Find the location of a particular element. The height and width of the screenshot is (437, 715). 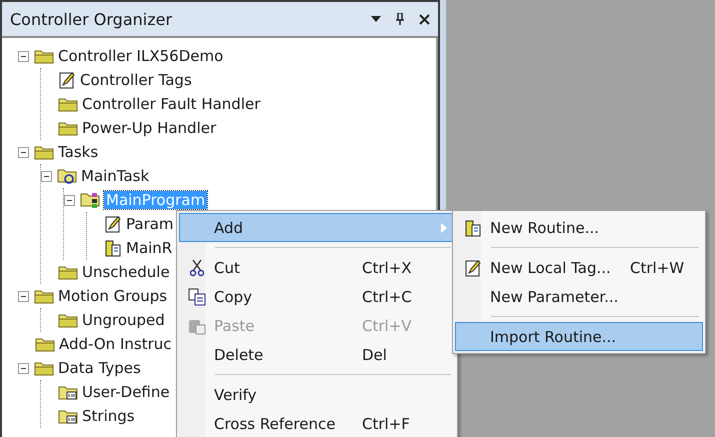

menu-item: Verify is located at coordinates (317, 394).